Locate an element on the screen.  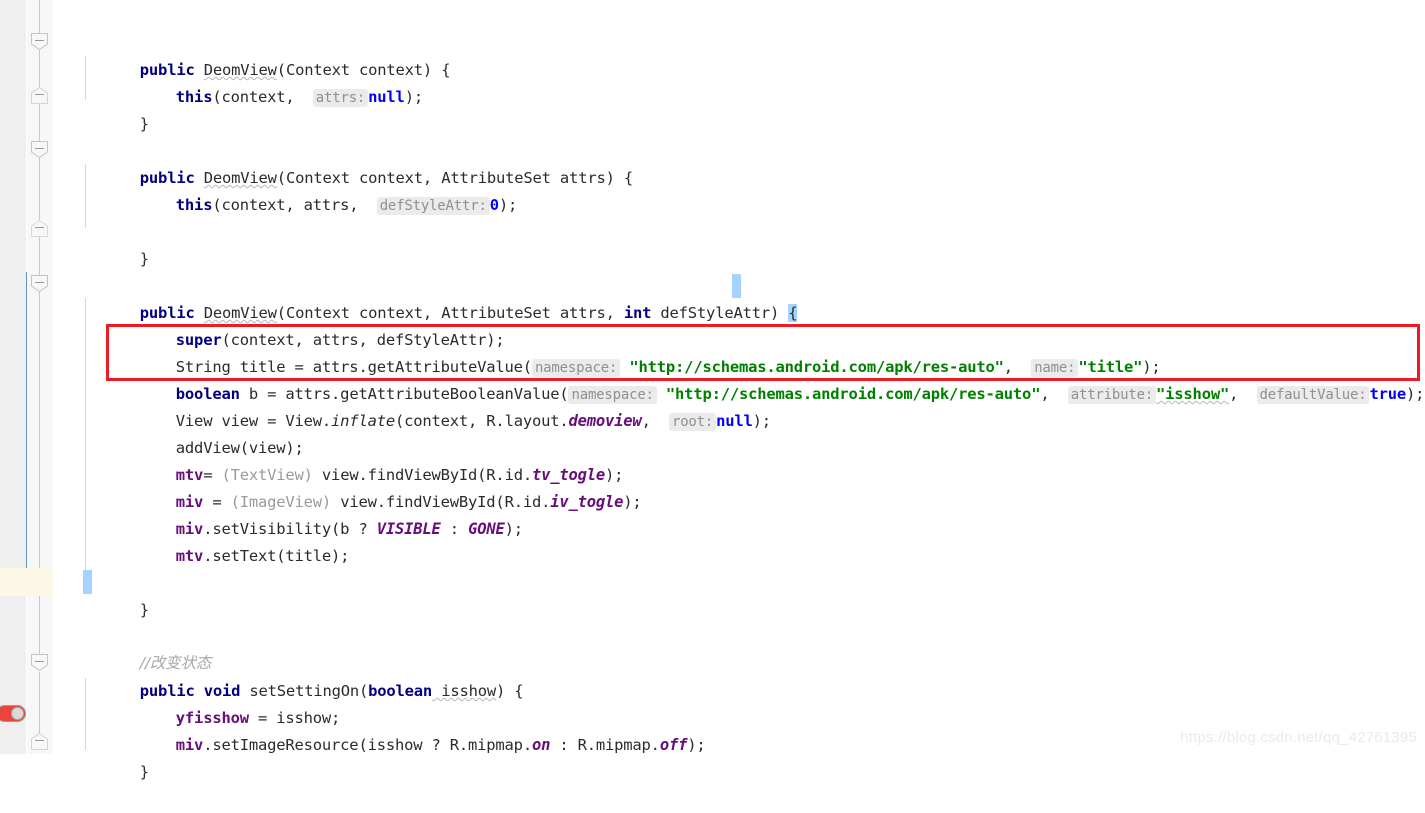
token-args: (context, is located at coordinates (262, 97).